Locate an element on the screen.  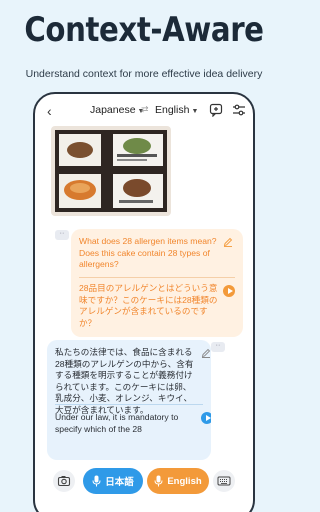
source-language-select: Japanese ▼ is located at coordinates (117, 110).